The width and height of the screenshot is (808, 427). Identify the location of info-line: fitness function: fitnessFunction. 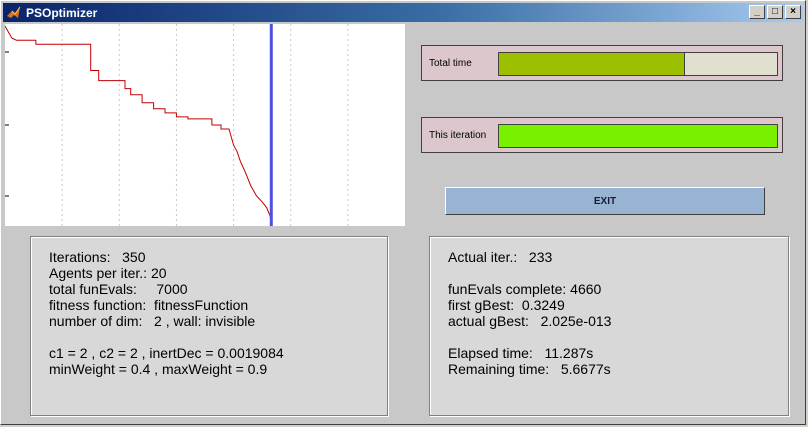
(149, 305).